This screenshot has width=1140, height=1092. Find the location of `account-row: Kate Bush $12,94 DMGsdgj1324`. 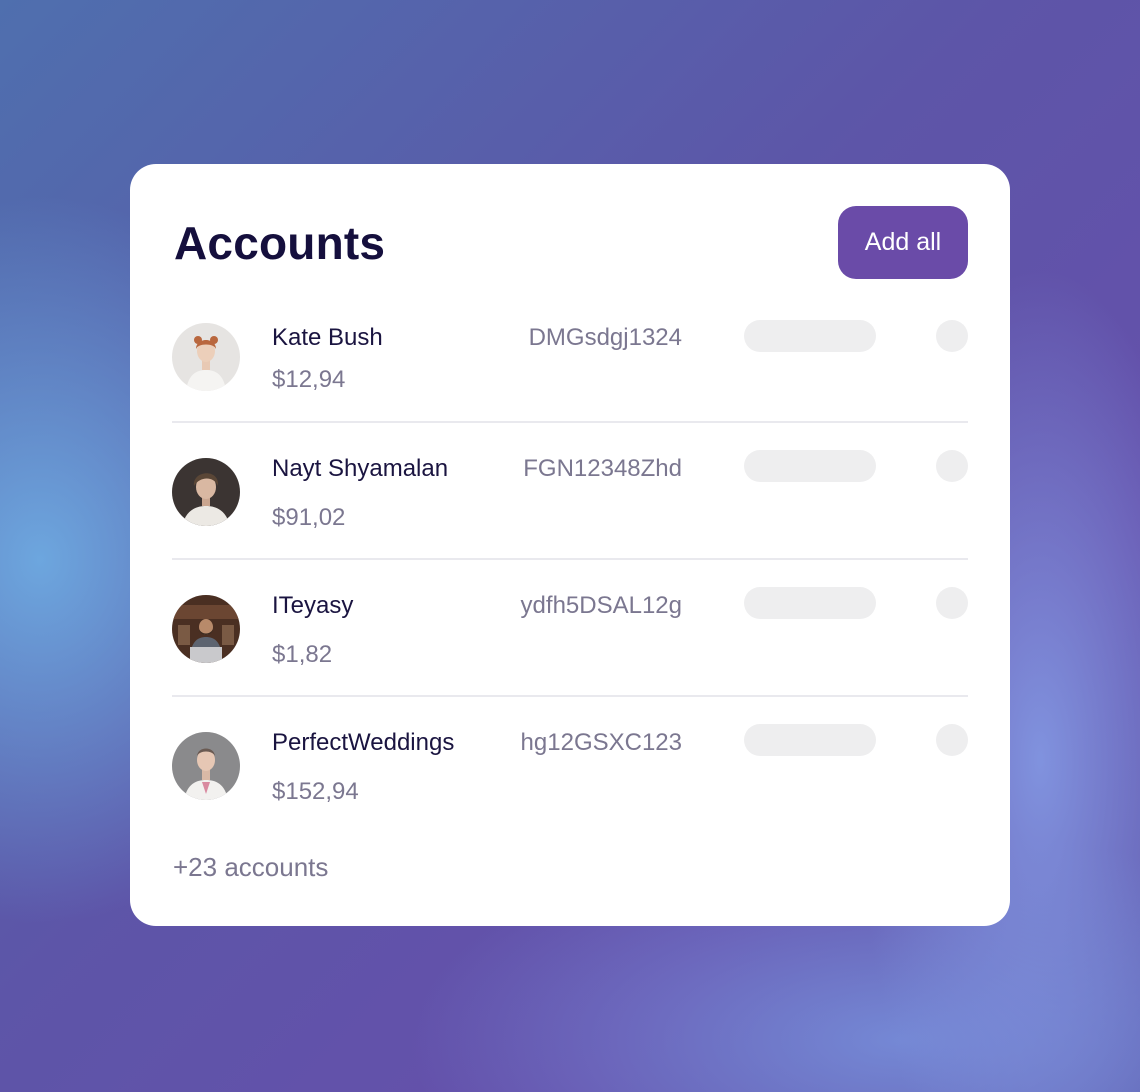

account-row: Kate Bush $12,94 DMGsdgj1324 is located at coordinates (570, 354).